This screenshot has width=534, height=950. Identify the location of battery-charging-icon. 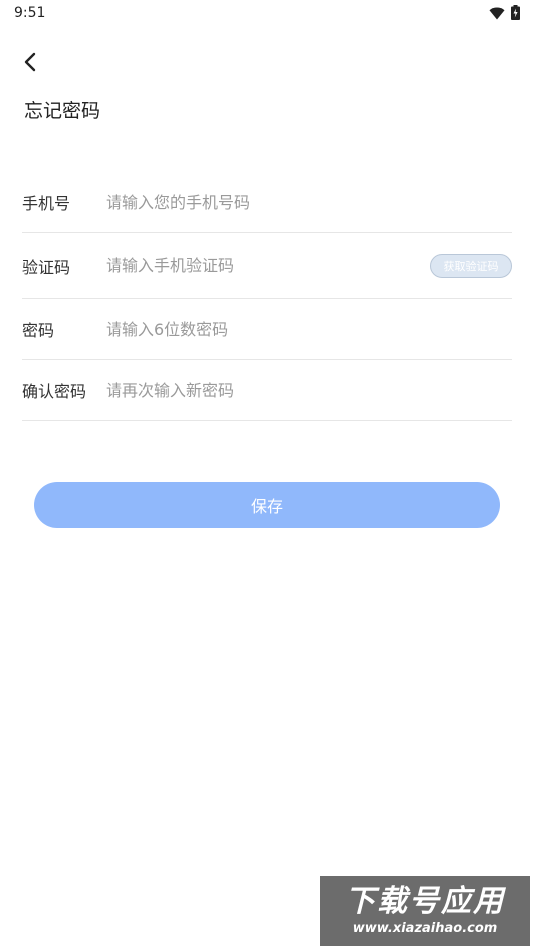
(515, 14).